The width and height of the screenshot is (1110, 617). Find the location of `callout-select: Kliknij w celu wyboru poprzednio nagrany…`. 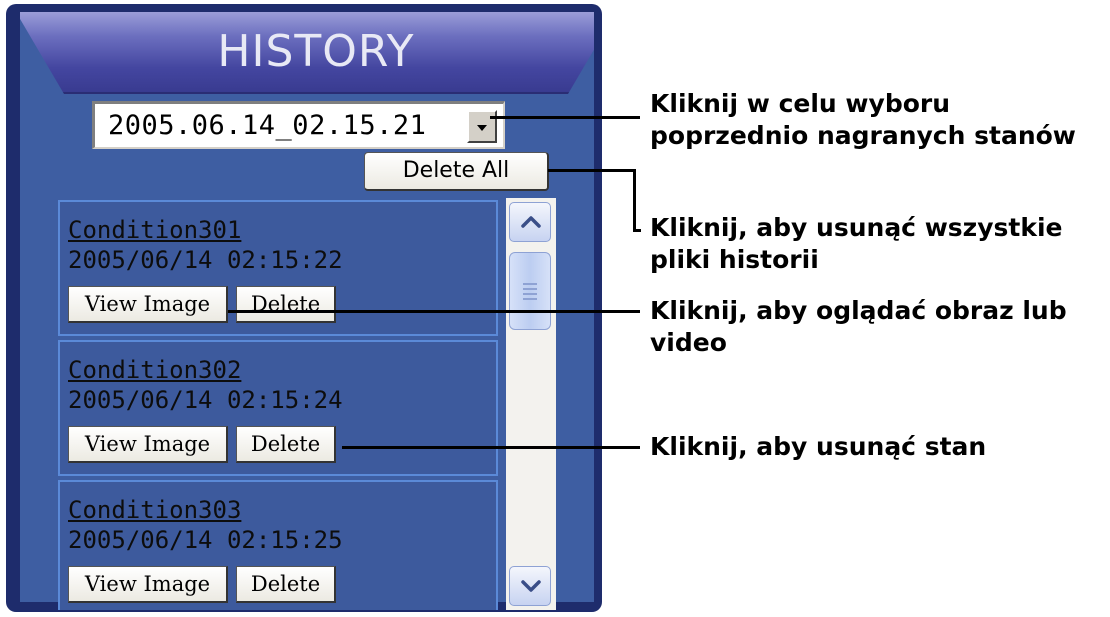

callout-select: Kliknij w celu wyboru poprzednio nagrany… is located at coordinates (863, 120).